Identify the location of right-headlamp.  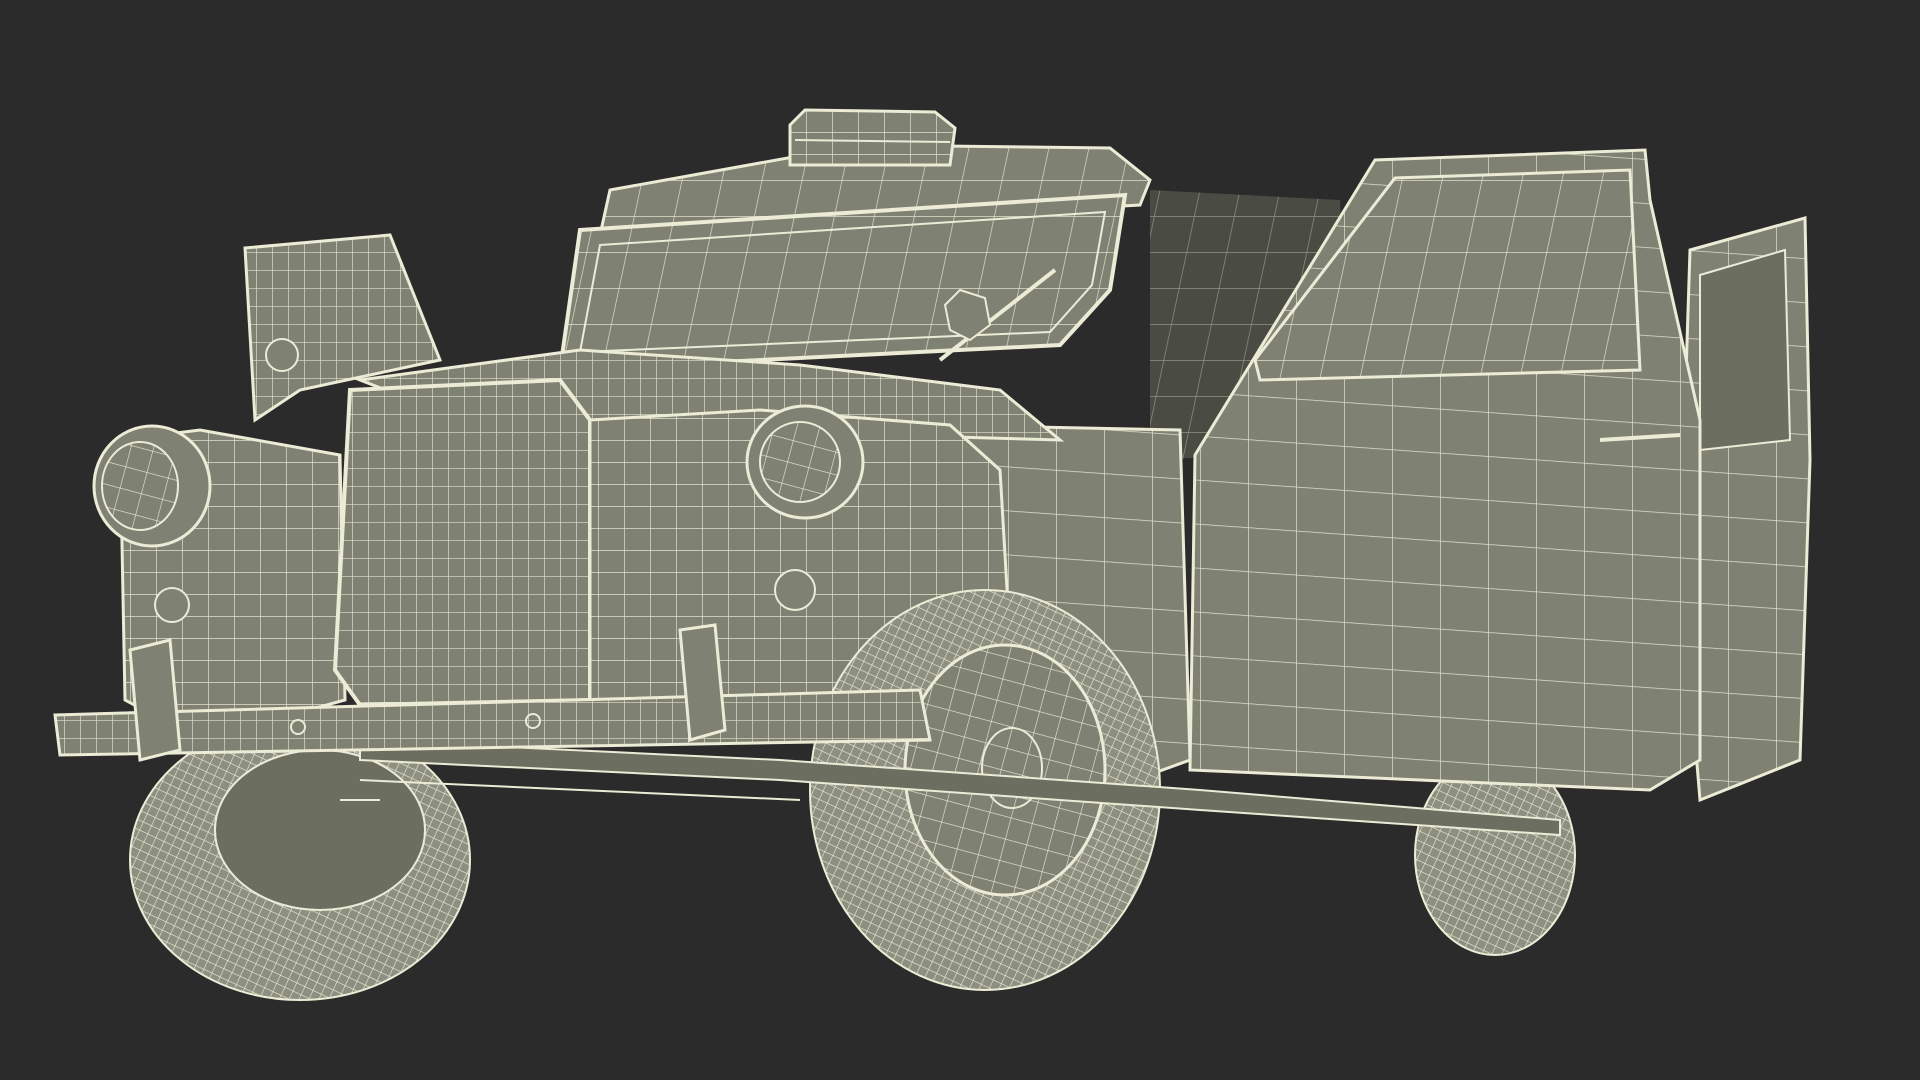
(805, 462).